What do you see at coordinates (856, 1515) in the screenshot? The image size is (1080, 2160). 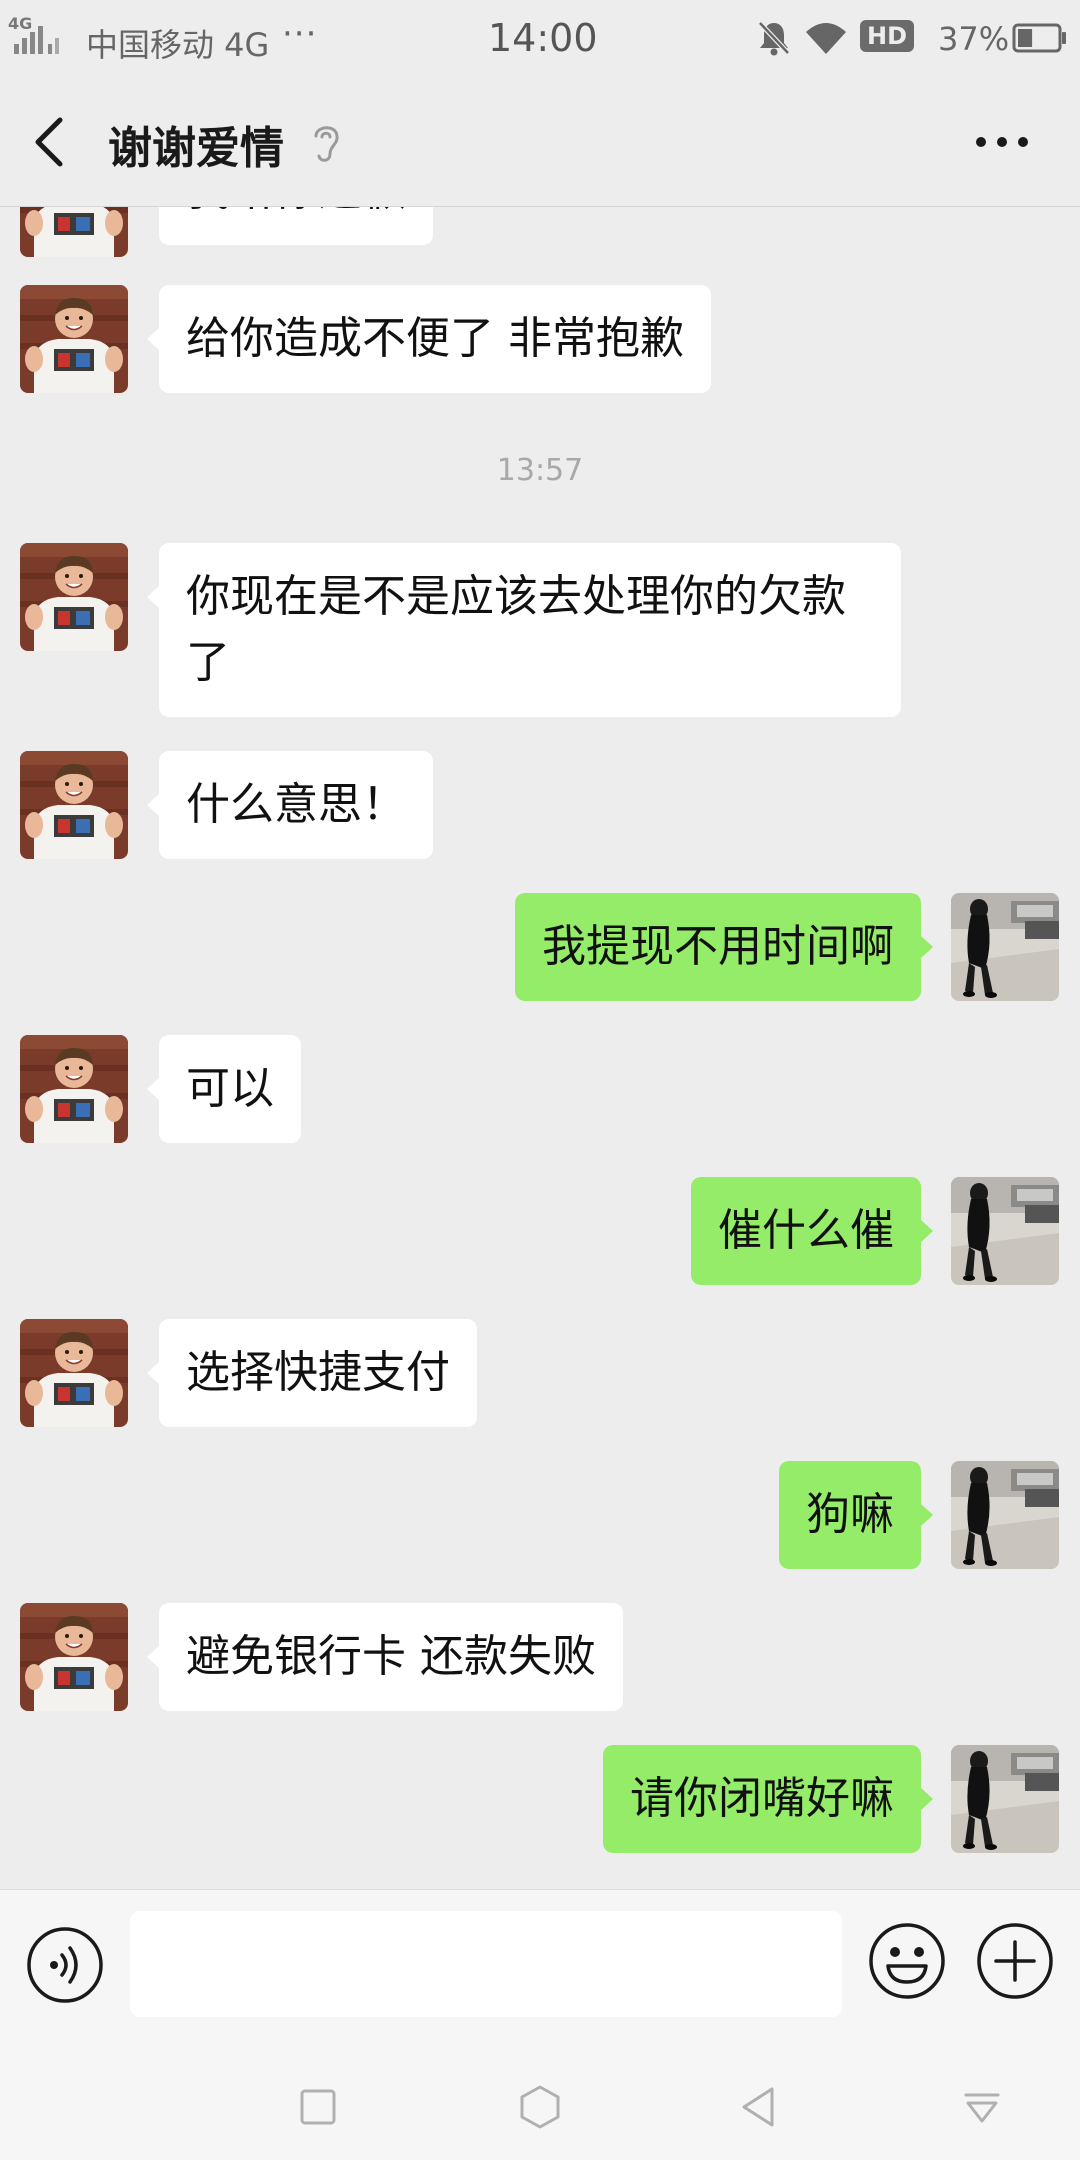 I see `message-bubble-sent: 狗嘛` at bounding box center [856, 1515].